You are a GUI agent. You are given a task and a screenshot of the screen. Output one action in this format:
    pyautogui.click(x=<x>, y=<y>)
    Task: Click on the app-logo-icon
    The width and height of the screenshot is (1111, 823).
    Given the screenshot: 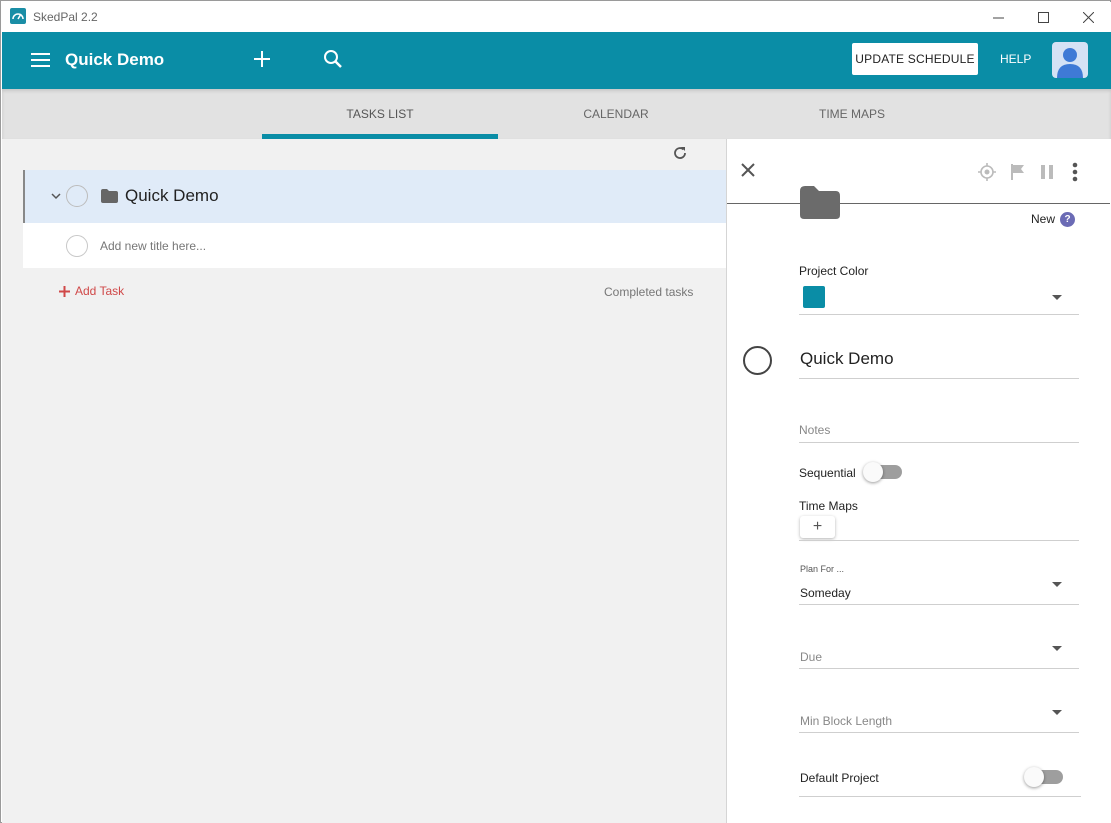 What is the action you would take?
    pyautogui.click(x=18, y=16)
    